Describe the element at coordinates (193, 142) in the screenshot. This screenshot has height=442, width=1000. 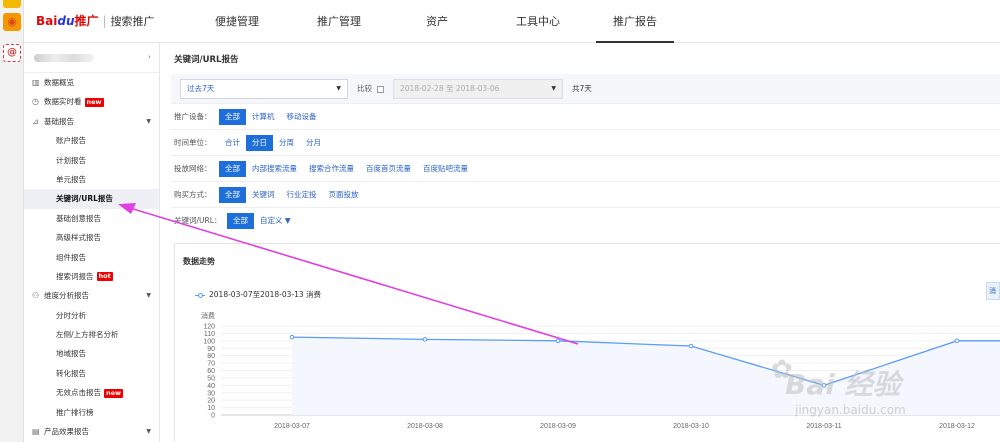
I see `filter-label: 时间单位：` at that location.